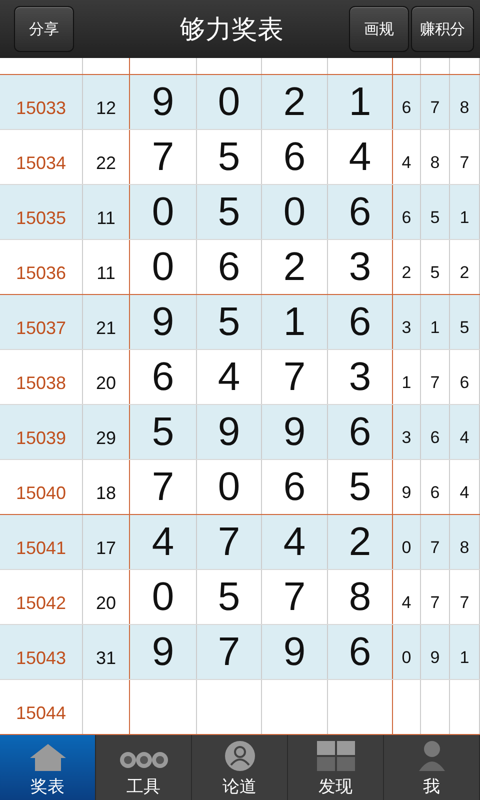 This screenshot has height=800, width=480. What do you see at coordinates (106, 432) in the screenshot?
I see `sum-cell: 29` at bounding box center [106, 432].